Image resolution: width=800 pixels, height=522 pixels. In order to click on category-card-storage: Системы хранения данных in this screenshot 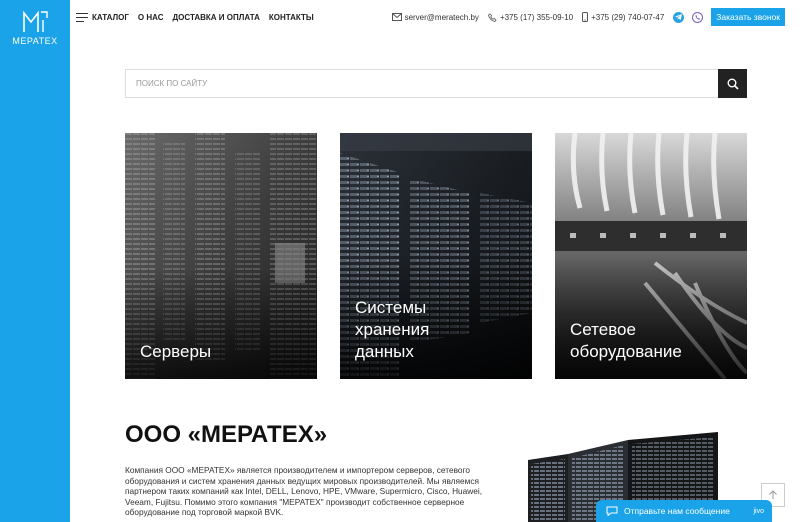, I will do `click(436, 256)`.